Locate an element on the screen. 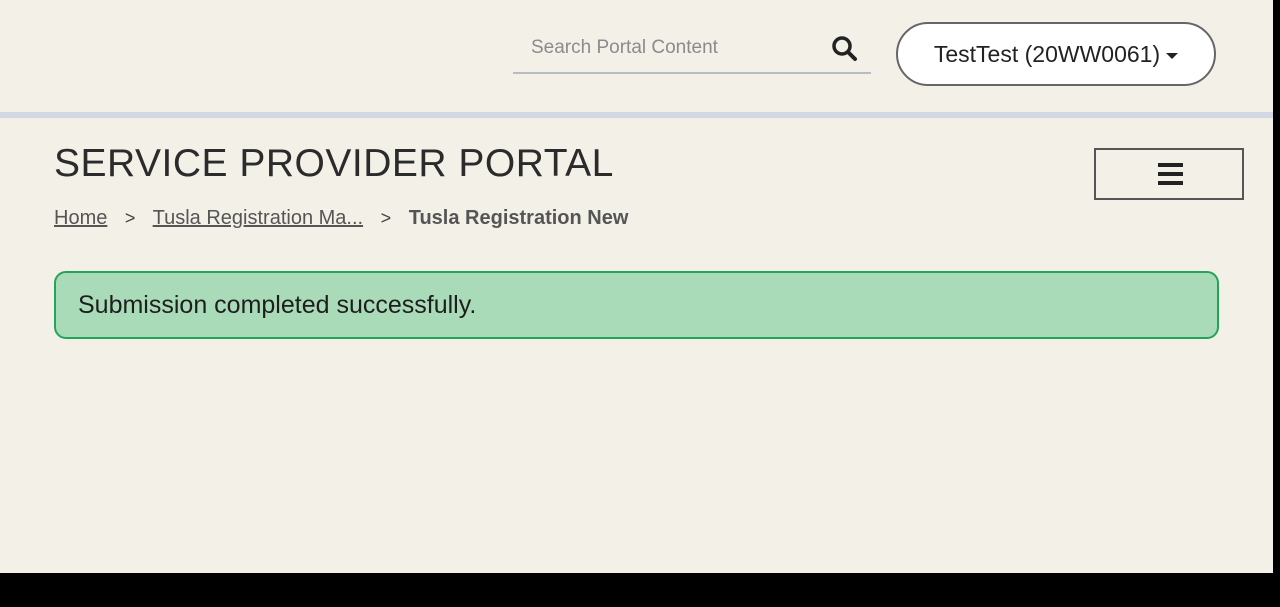 This screenshot has width=1280, height=607. search-input is located at coordinates (672, 48).